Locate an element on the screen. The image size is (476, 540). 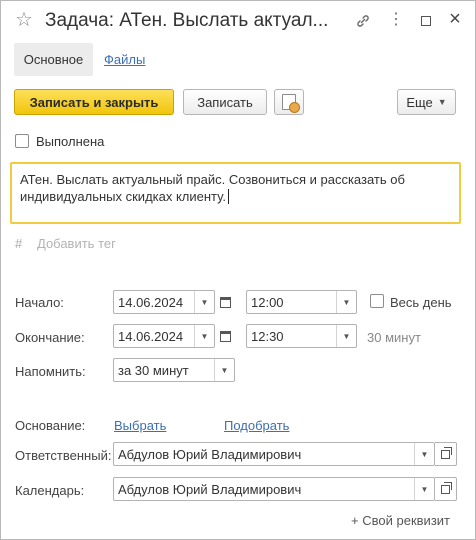
document-button is located at coordinates (289, 102).